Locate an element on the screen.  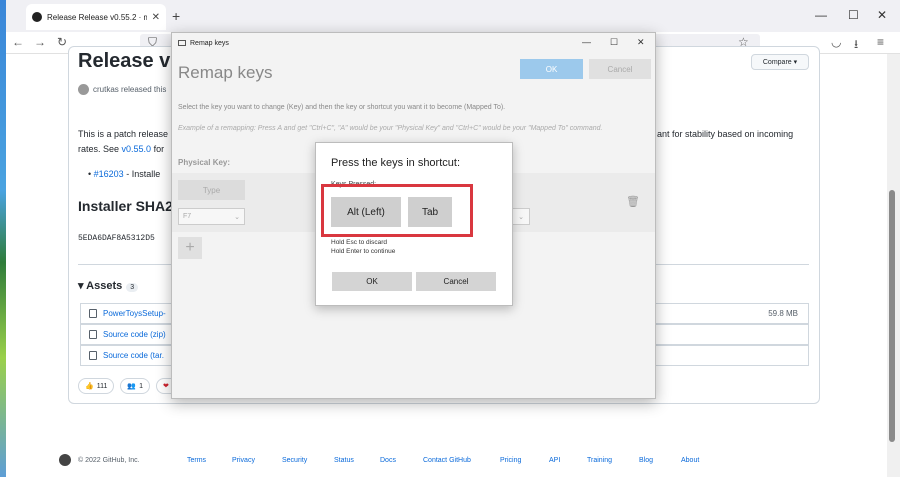
para-prefix: rates. See is located at coordinates (100, 149).